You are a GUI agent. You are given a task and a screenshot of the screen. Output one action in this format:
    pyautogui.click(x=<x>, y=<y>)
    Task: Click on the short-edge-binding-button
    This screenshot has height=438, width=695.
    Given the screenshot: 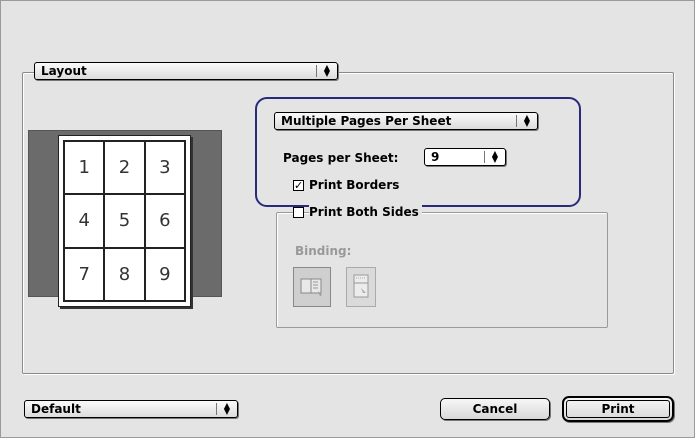 What is the action you would take?
    pyautogui.click(x=361, y=287)
    